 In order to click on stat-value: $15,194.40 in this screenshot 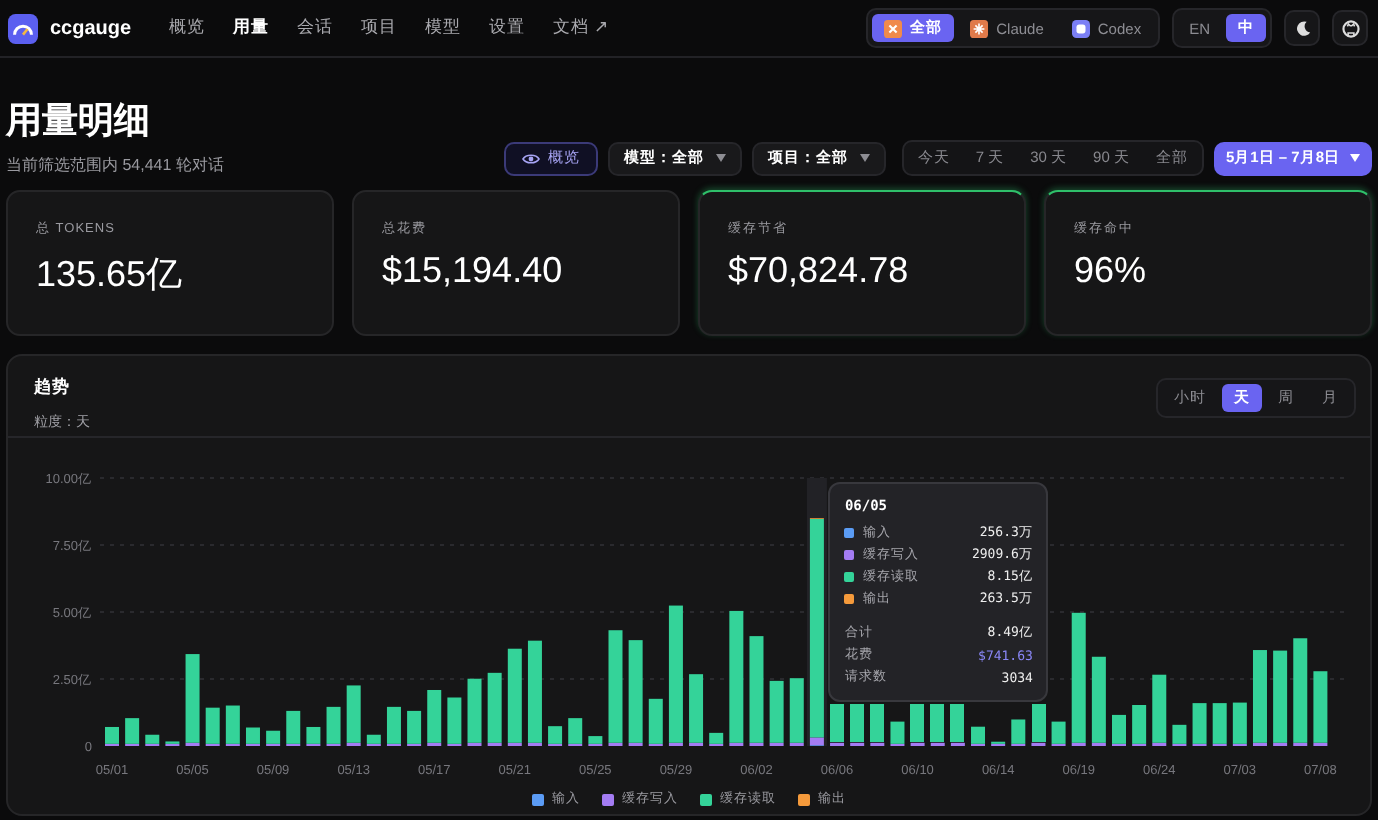, I will do `click(473, 271)`.